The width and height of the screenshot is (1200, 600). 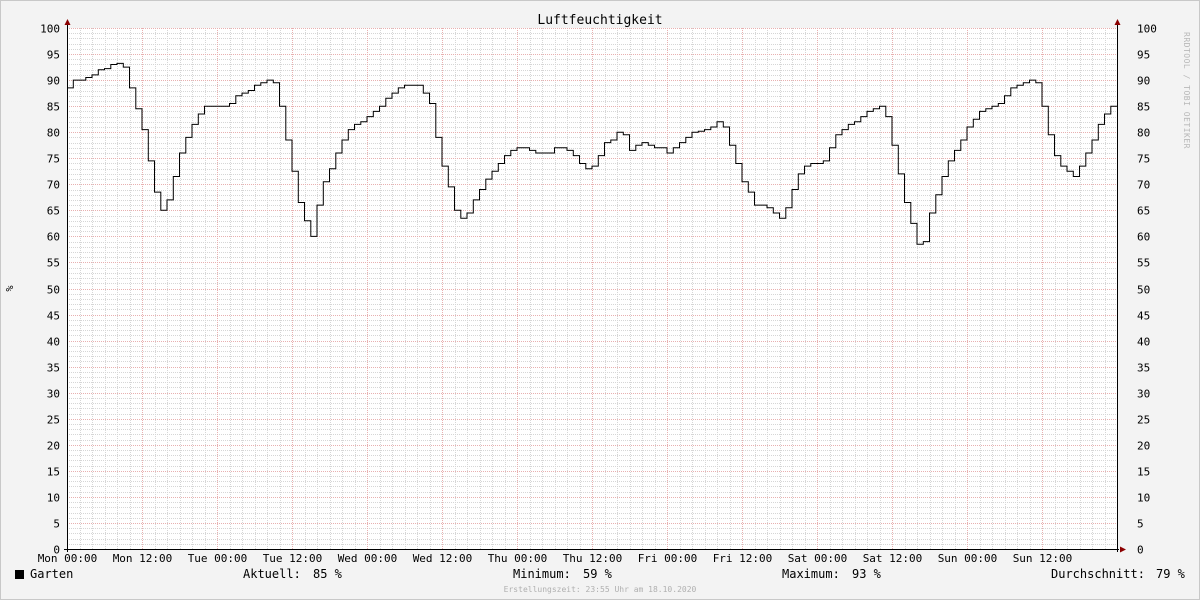 What do you see at coordinates (53, 81) in the screenshot?
I see `y-tick-label-left: 90` at bounding box center [53, 81].